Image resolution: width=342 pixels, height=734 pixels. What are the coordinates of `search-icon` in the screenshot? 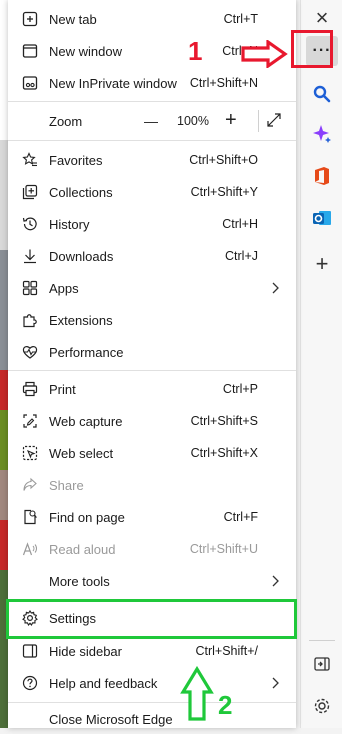 It's located at (322, 94).